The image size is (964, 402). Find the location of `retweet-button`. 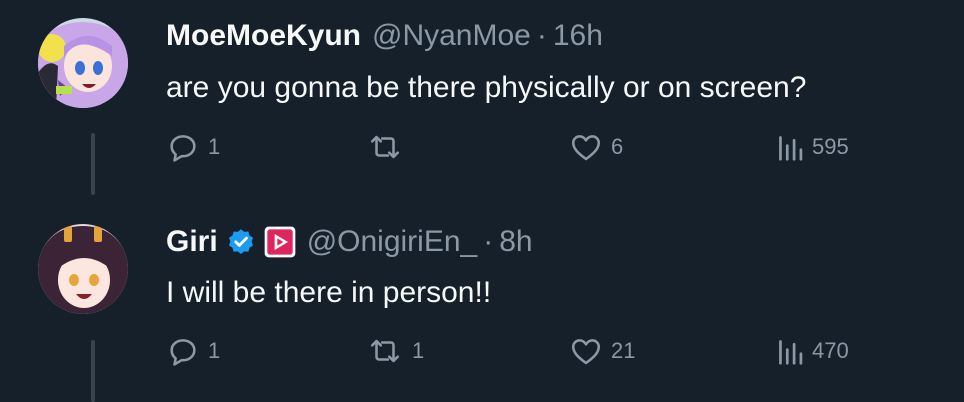

retweet-button is located at coordinates (389, 147).